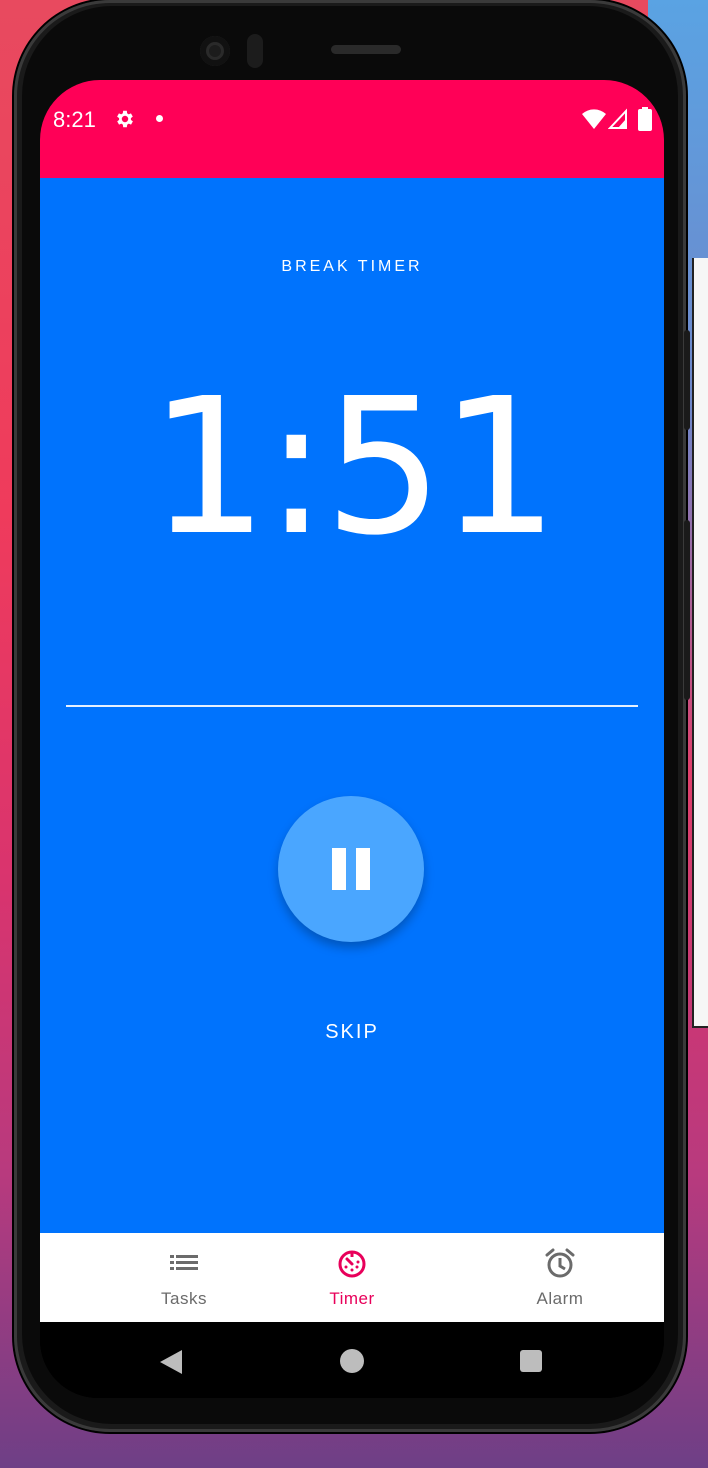 The width and height of the screenshot is (708, 1468). Describe the element at coordinates (687, 610) in the screenshot. I see `power-button` at that location.